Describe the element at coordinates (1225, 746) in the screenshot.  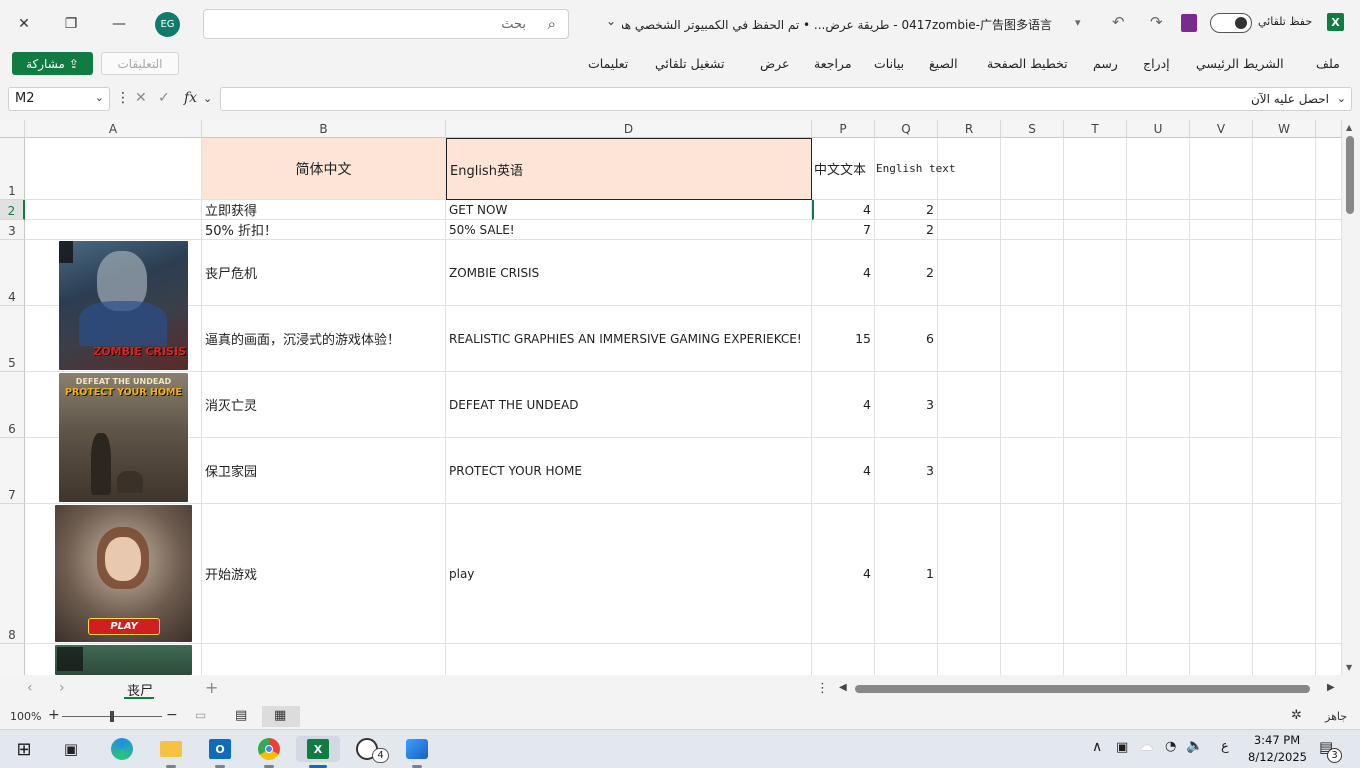
I see `input-language: ع` at that location.